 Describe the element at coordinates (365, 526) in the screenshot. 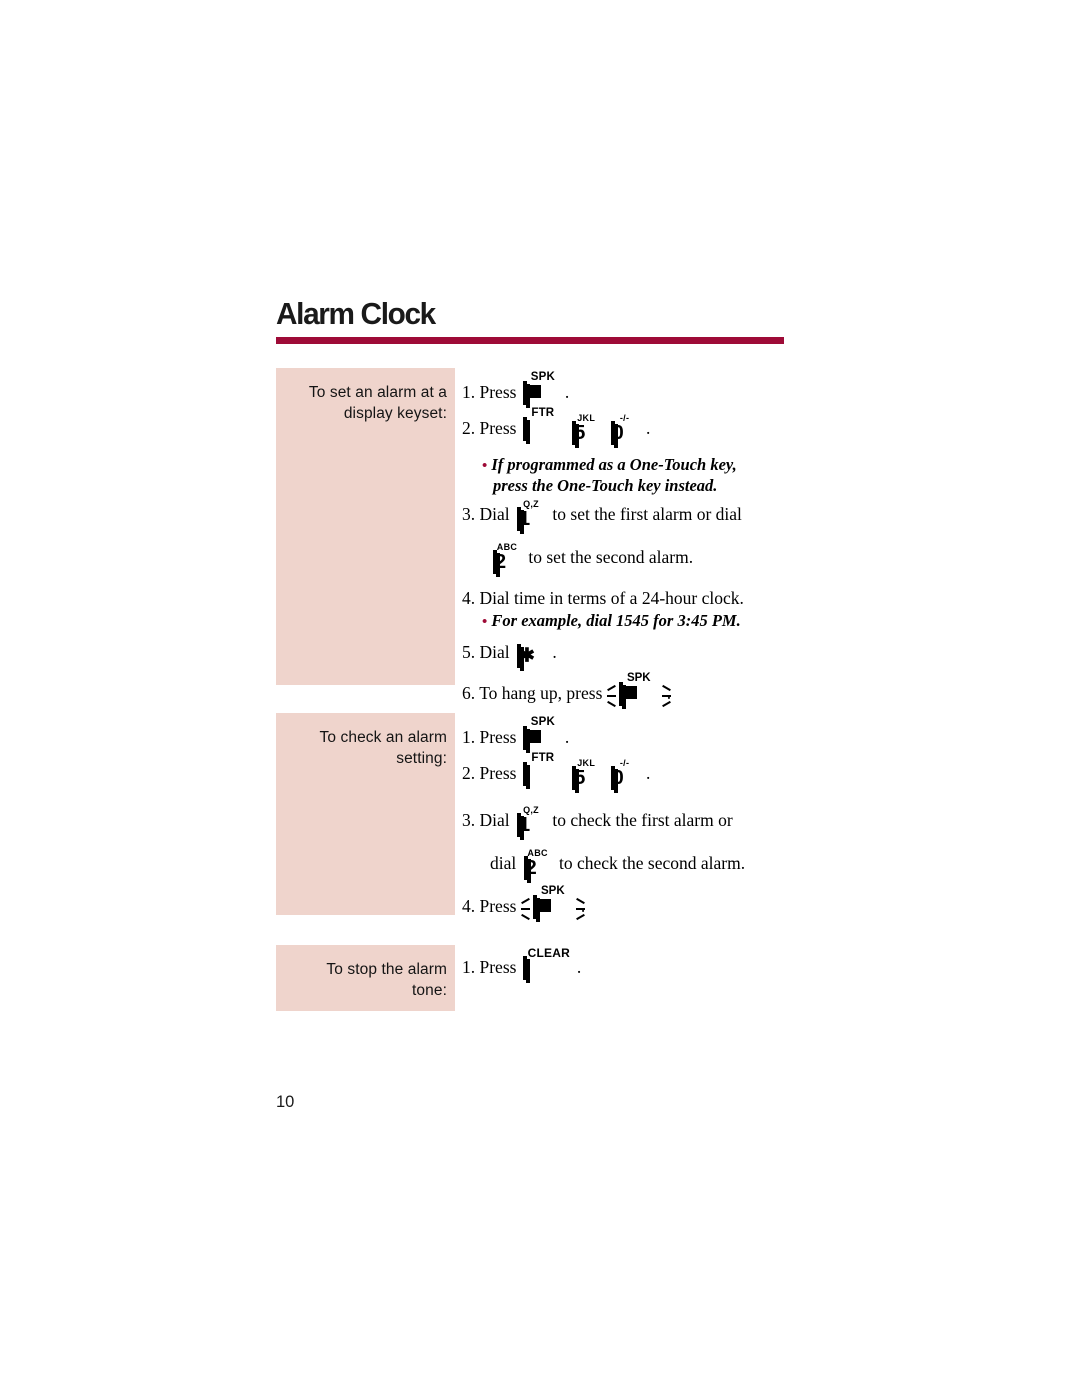

I see `section-label-set-alarm: To set an alarm at a display keyset:` at that location.